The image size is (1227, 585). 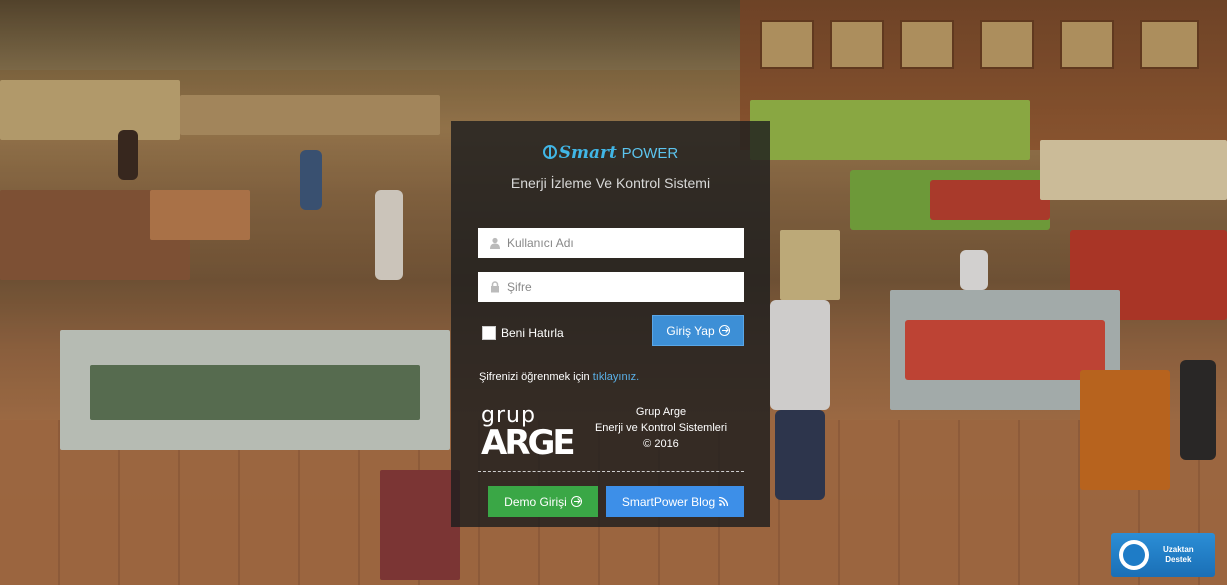 I want to click on company-name: Grup Arge, so click(x=661, y=412).